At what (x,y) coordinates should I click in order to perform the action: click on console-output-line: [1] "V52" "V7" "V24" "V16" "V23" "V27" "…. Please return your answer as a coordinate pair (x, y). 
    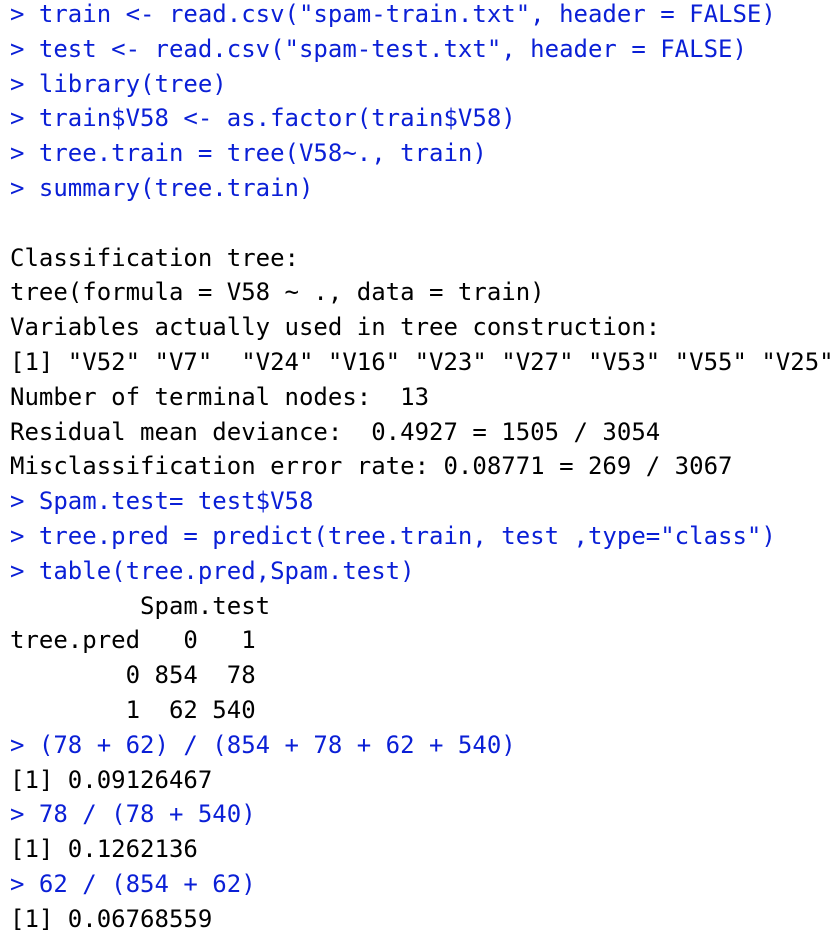
    Looking at the image, I should click on (422, 362).